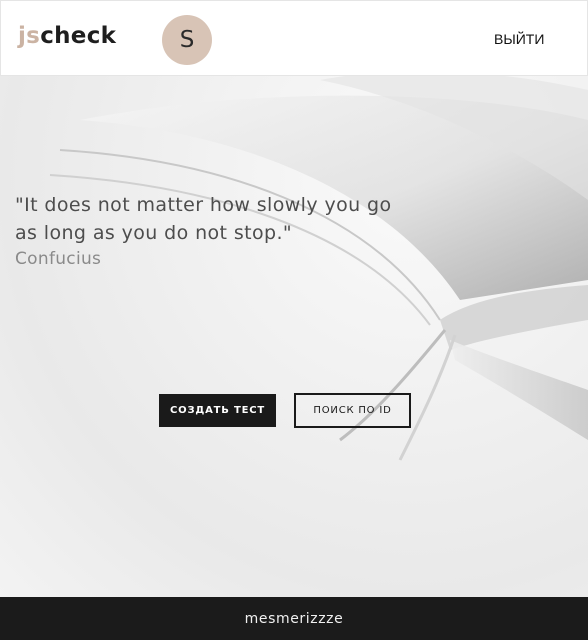 This screenshot has width=588, height=640. I want to click on create-test-button: СОЗДАТЬ ТЕСТ, so click(217, 410).